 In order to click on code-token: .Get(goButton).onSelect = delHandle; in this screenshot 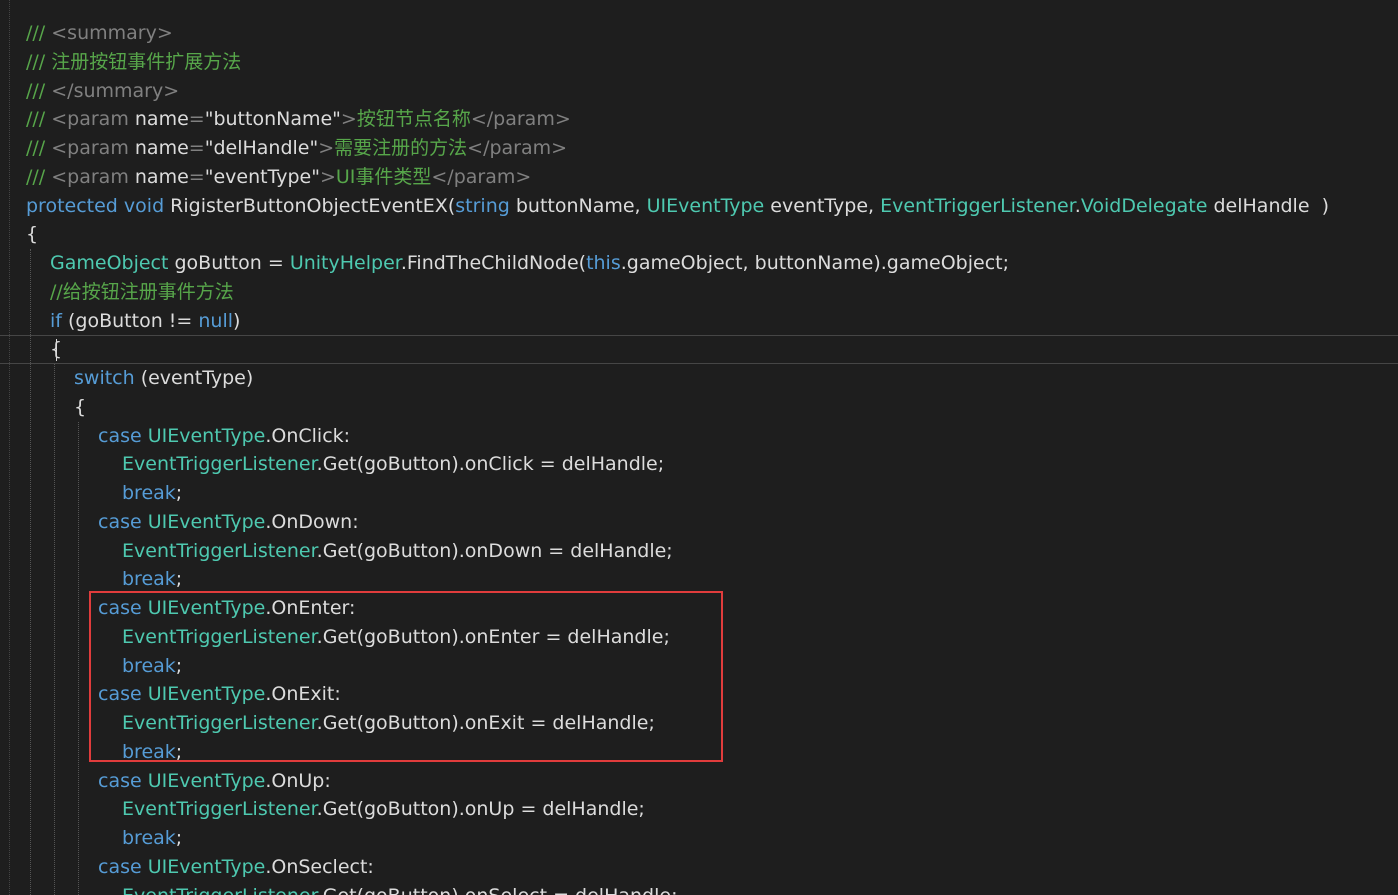, I will do `click(497, 890)`.